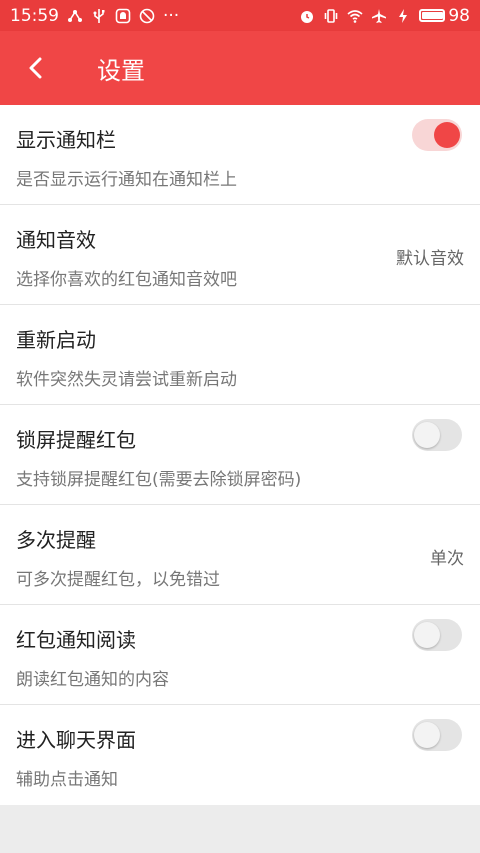 Image resolution: width=480 pixels, height=853 pixels. Describe the element at coordinates (126, 180) in the screenshot. I see `setting-description: 是否显示运行通知在通知栏上` at that location.